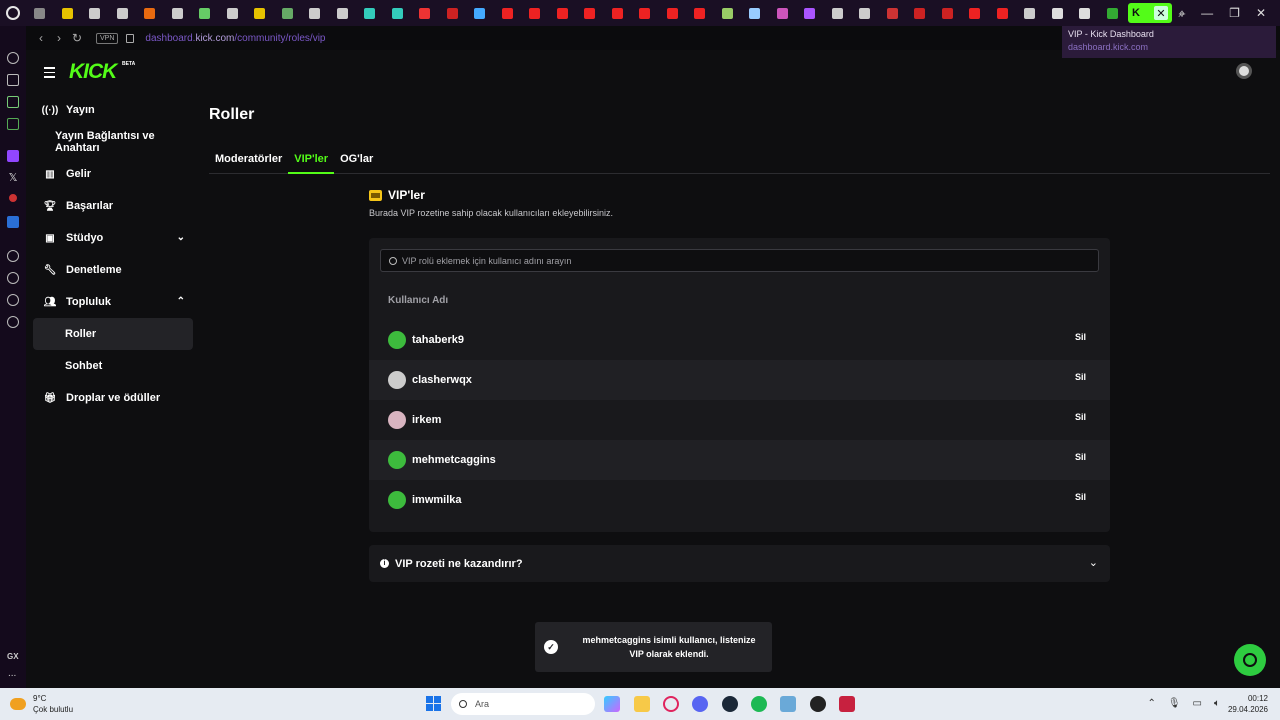 Image resolution: width=1280 pixels, height=720 pixels. What do you see at coordinates (235, 38) in the screenshot?
I see `url-field: dashboard.kick.com/community/roles/vip` at bounding box center [235, 38].